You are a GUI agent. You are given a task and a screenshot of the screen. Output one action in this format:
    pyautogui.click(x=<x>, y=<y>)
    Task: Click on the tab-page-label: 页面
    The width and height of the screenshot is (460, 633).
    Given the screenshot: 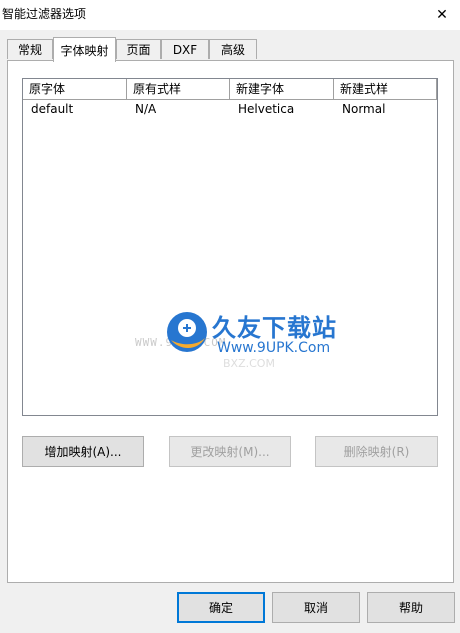 What is the action you would take?
    pyautogui.click(x=138, y=50)
    